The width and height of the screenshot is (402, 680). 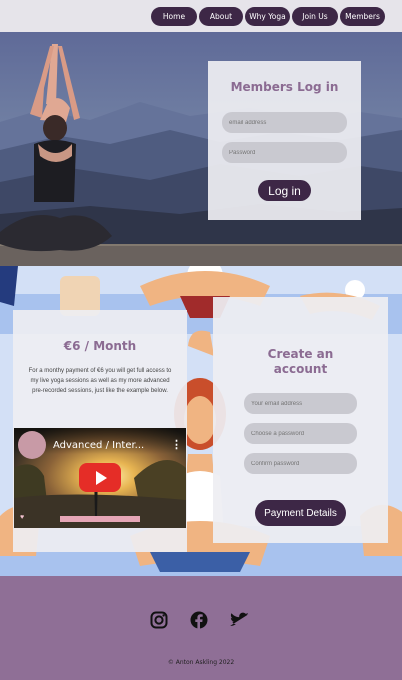 I want to click on signup-password-input, so click(x=300, y=433).